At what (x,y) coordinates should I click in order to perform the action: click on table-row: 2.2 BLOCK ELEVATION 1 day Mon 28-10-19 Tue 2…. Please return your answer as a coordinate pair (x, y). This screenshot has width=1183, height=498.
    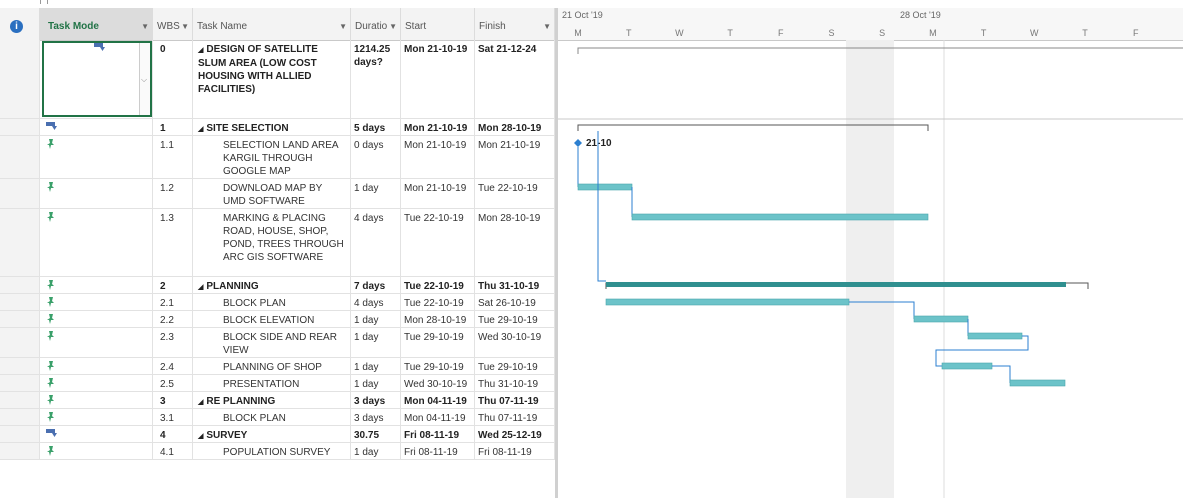
    Looking at the image, I should click on (277, 319).